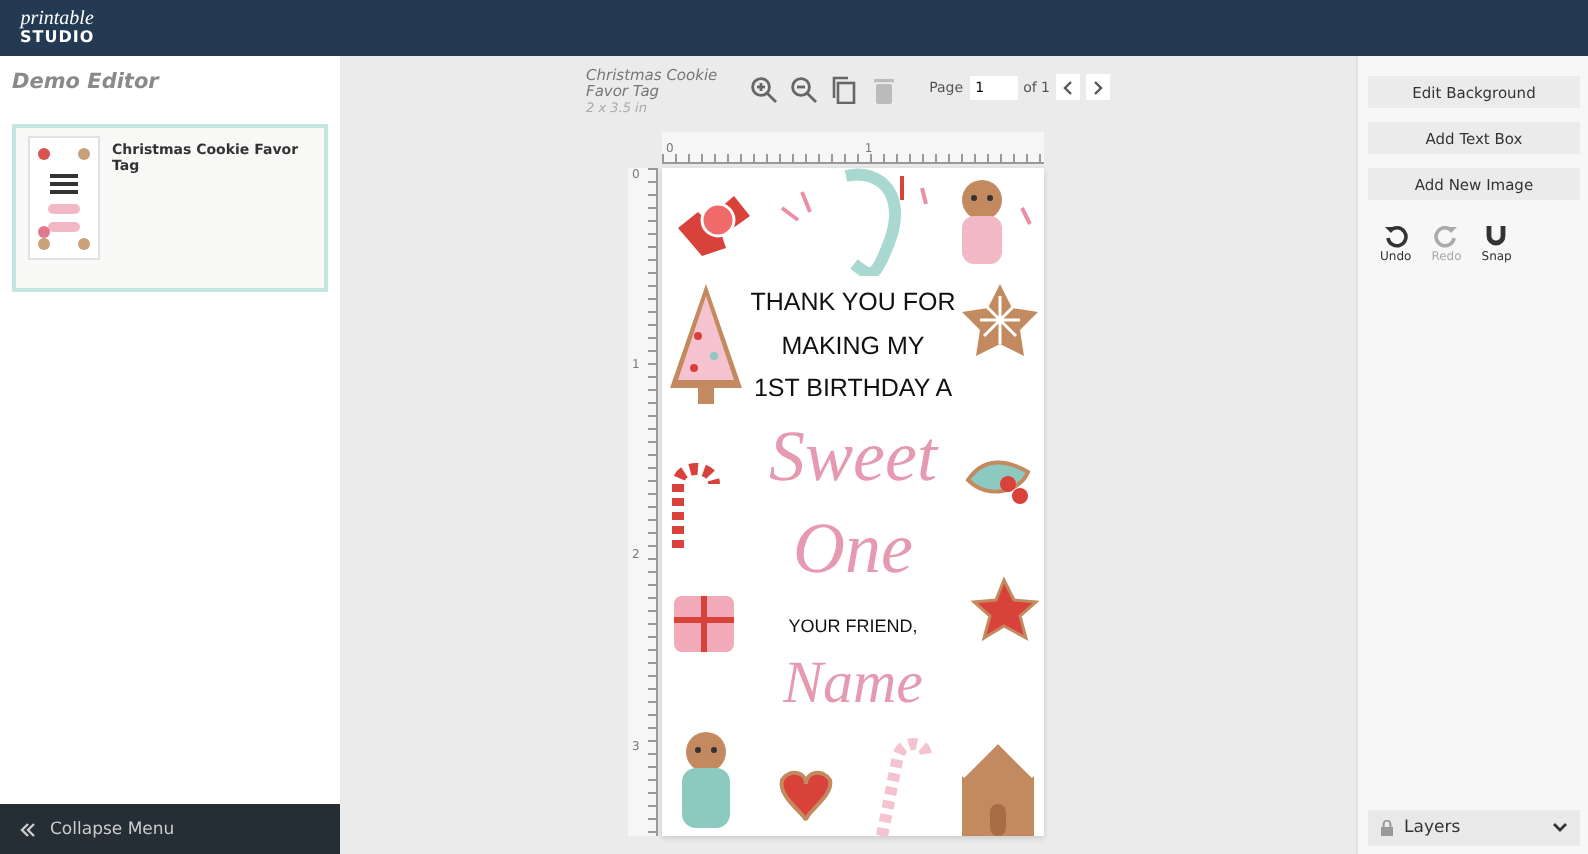 This screenshot has width=1588, height=854. I want to click on previous-page-button, so click(1068, 87).